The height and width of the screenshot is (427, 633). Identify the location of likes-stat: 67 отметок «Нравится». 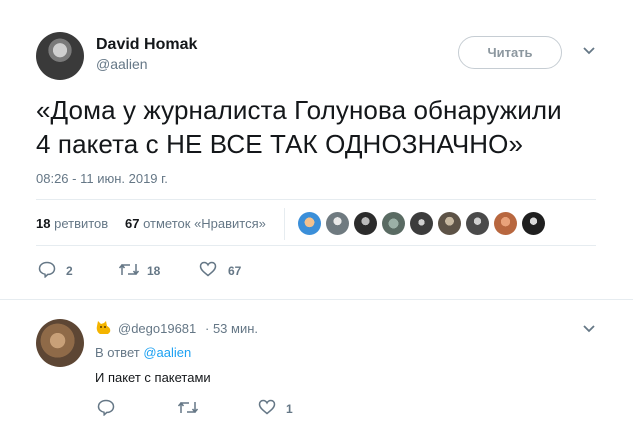
(195, 223).